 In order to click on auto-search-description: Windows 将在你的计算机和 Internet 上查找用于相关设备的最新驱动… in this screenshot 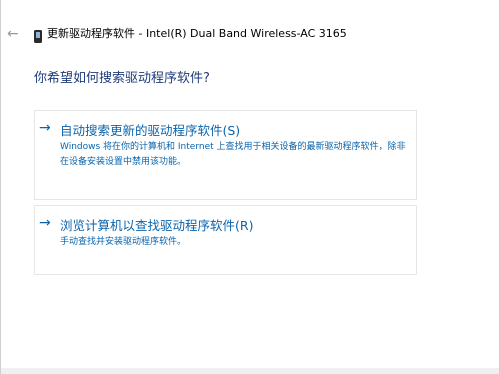, I will do `click(233, 154)`.